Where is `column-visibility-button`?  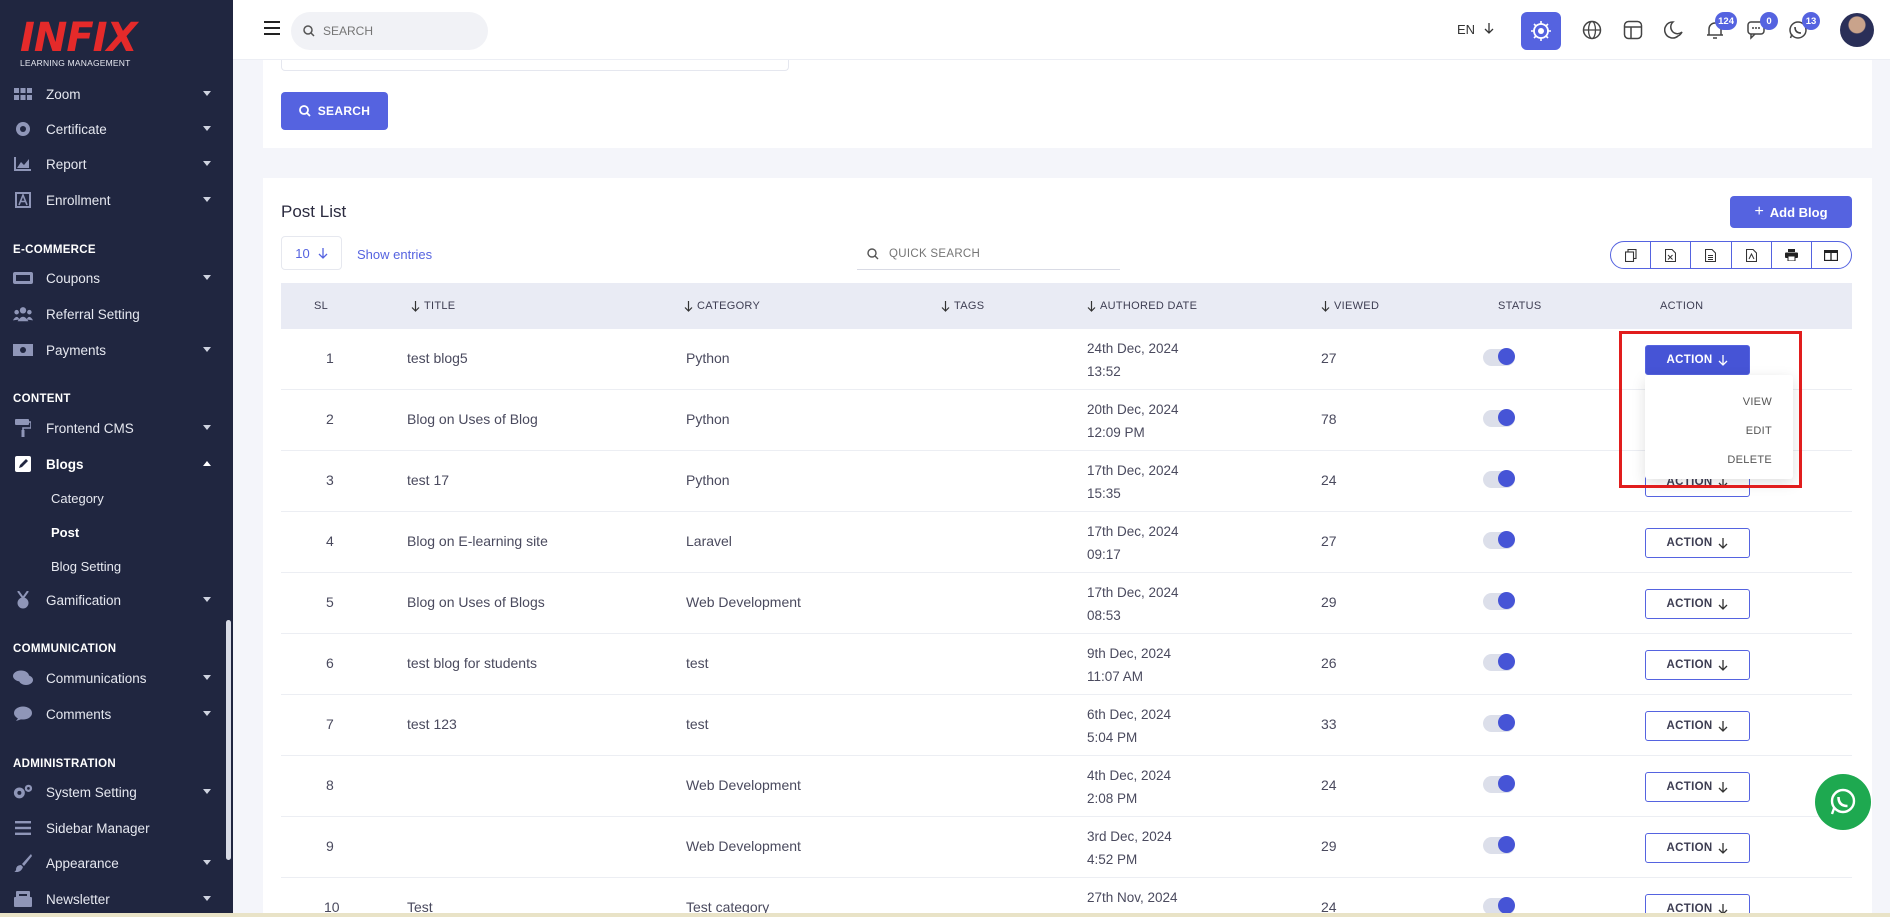
column-visibility-button is located at coordinates (1831, 255).